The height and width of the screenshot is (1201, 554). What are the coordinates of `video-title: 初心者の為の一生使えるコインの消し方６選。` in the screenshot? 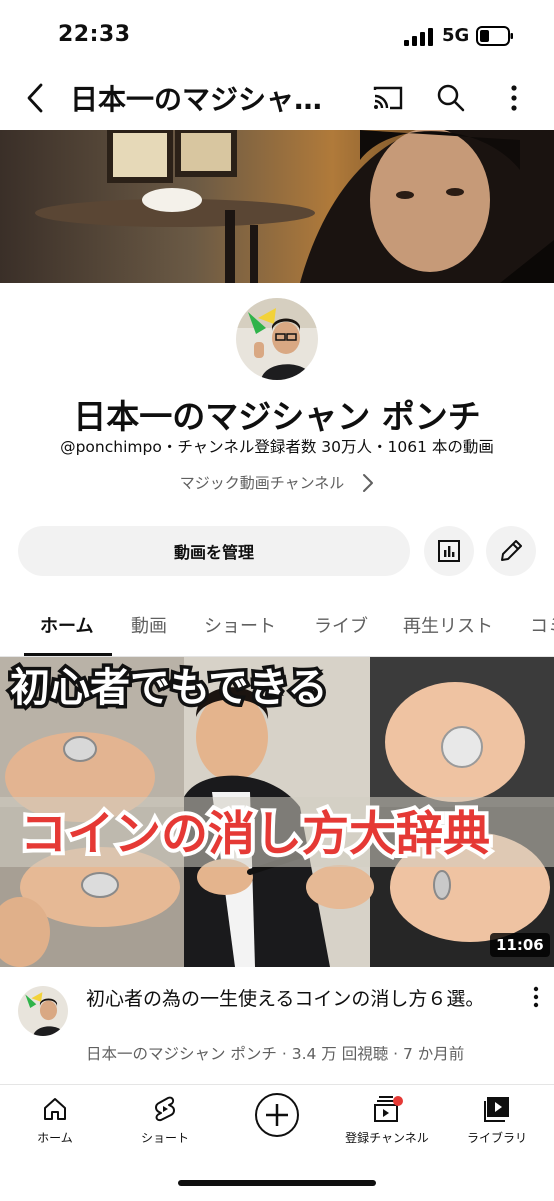 It's located at (291, 999).